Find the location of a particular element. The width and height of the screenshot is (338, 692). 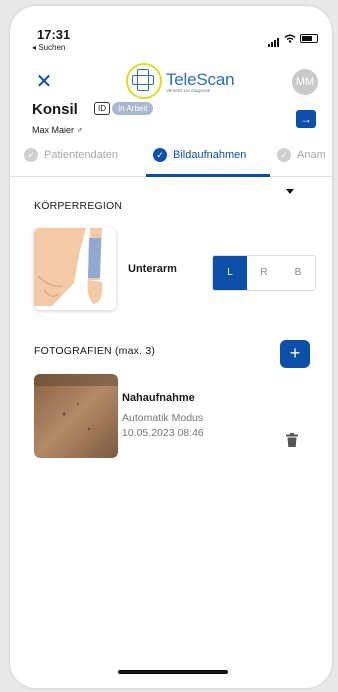

trash-icon is located at coordinates (292, 440).